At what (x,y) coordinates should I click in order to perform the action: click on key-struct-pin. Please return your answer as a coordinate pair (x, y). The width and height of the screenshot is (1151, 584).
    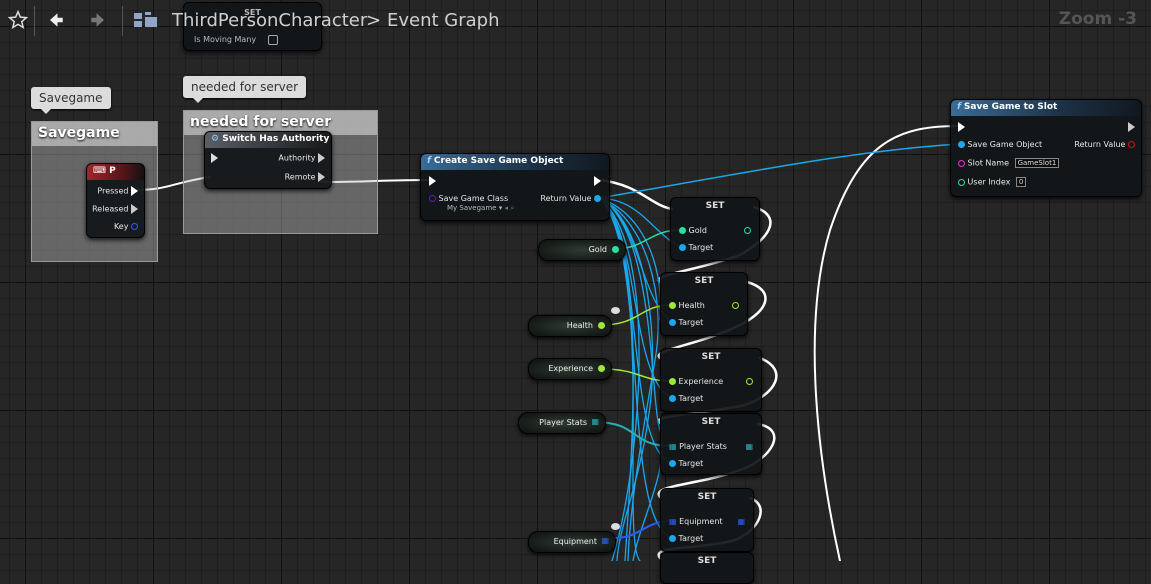
    Looking at the image, I should click on (134, 226).